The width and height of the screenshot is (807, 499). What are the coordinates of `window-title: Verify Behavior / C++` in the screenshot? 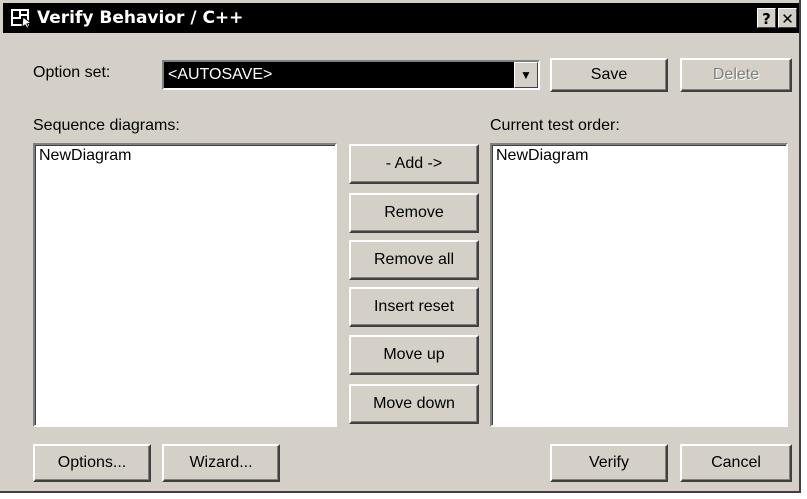 It's located at (140, 18).